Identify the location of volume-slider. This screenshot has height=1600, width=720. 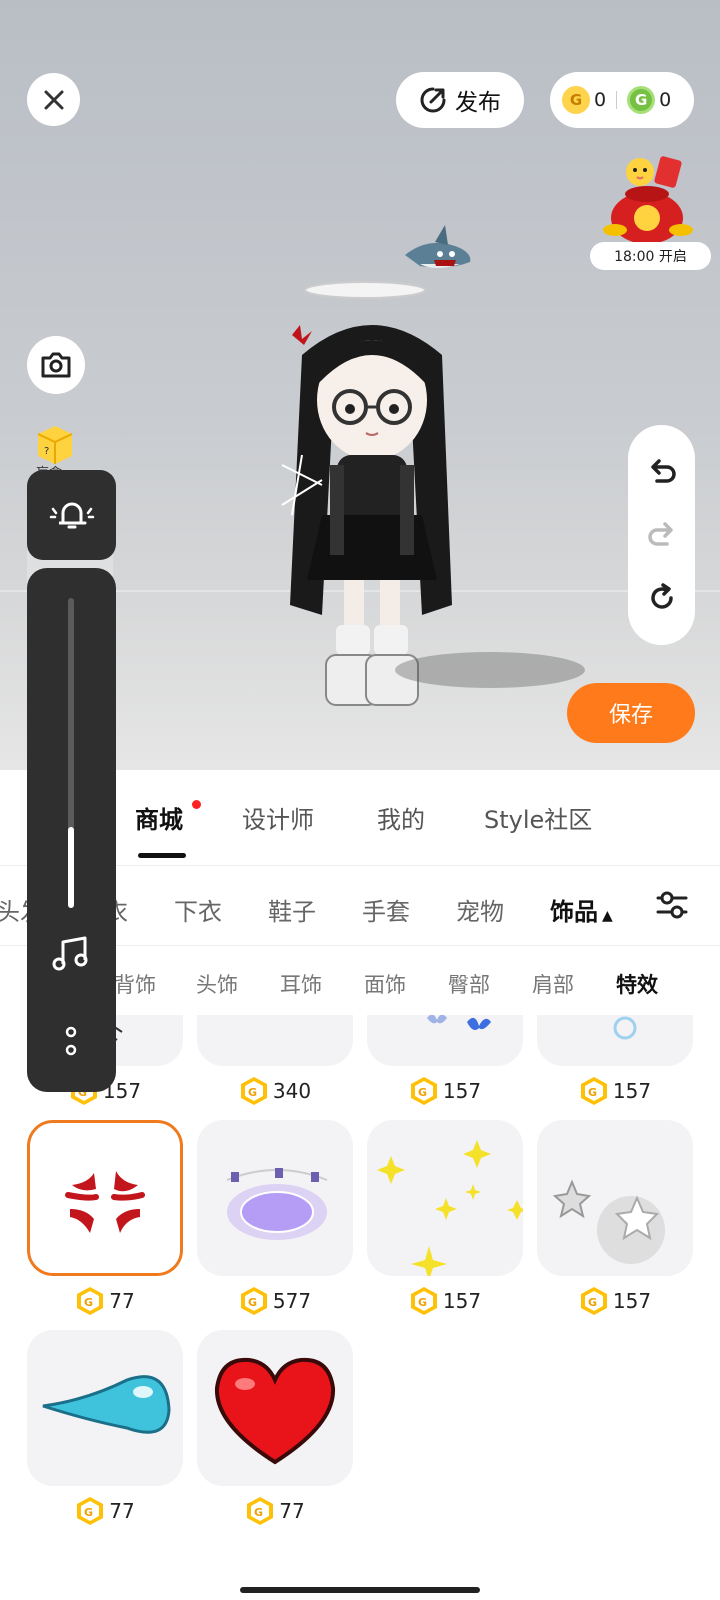
(71, 830).